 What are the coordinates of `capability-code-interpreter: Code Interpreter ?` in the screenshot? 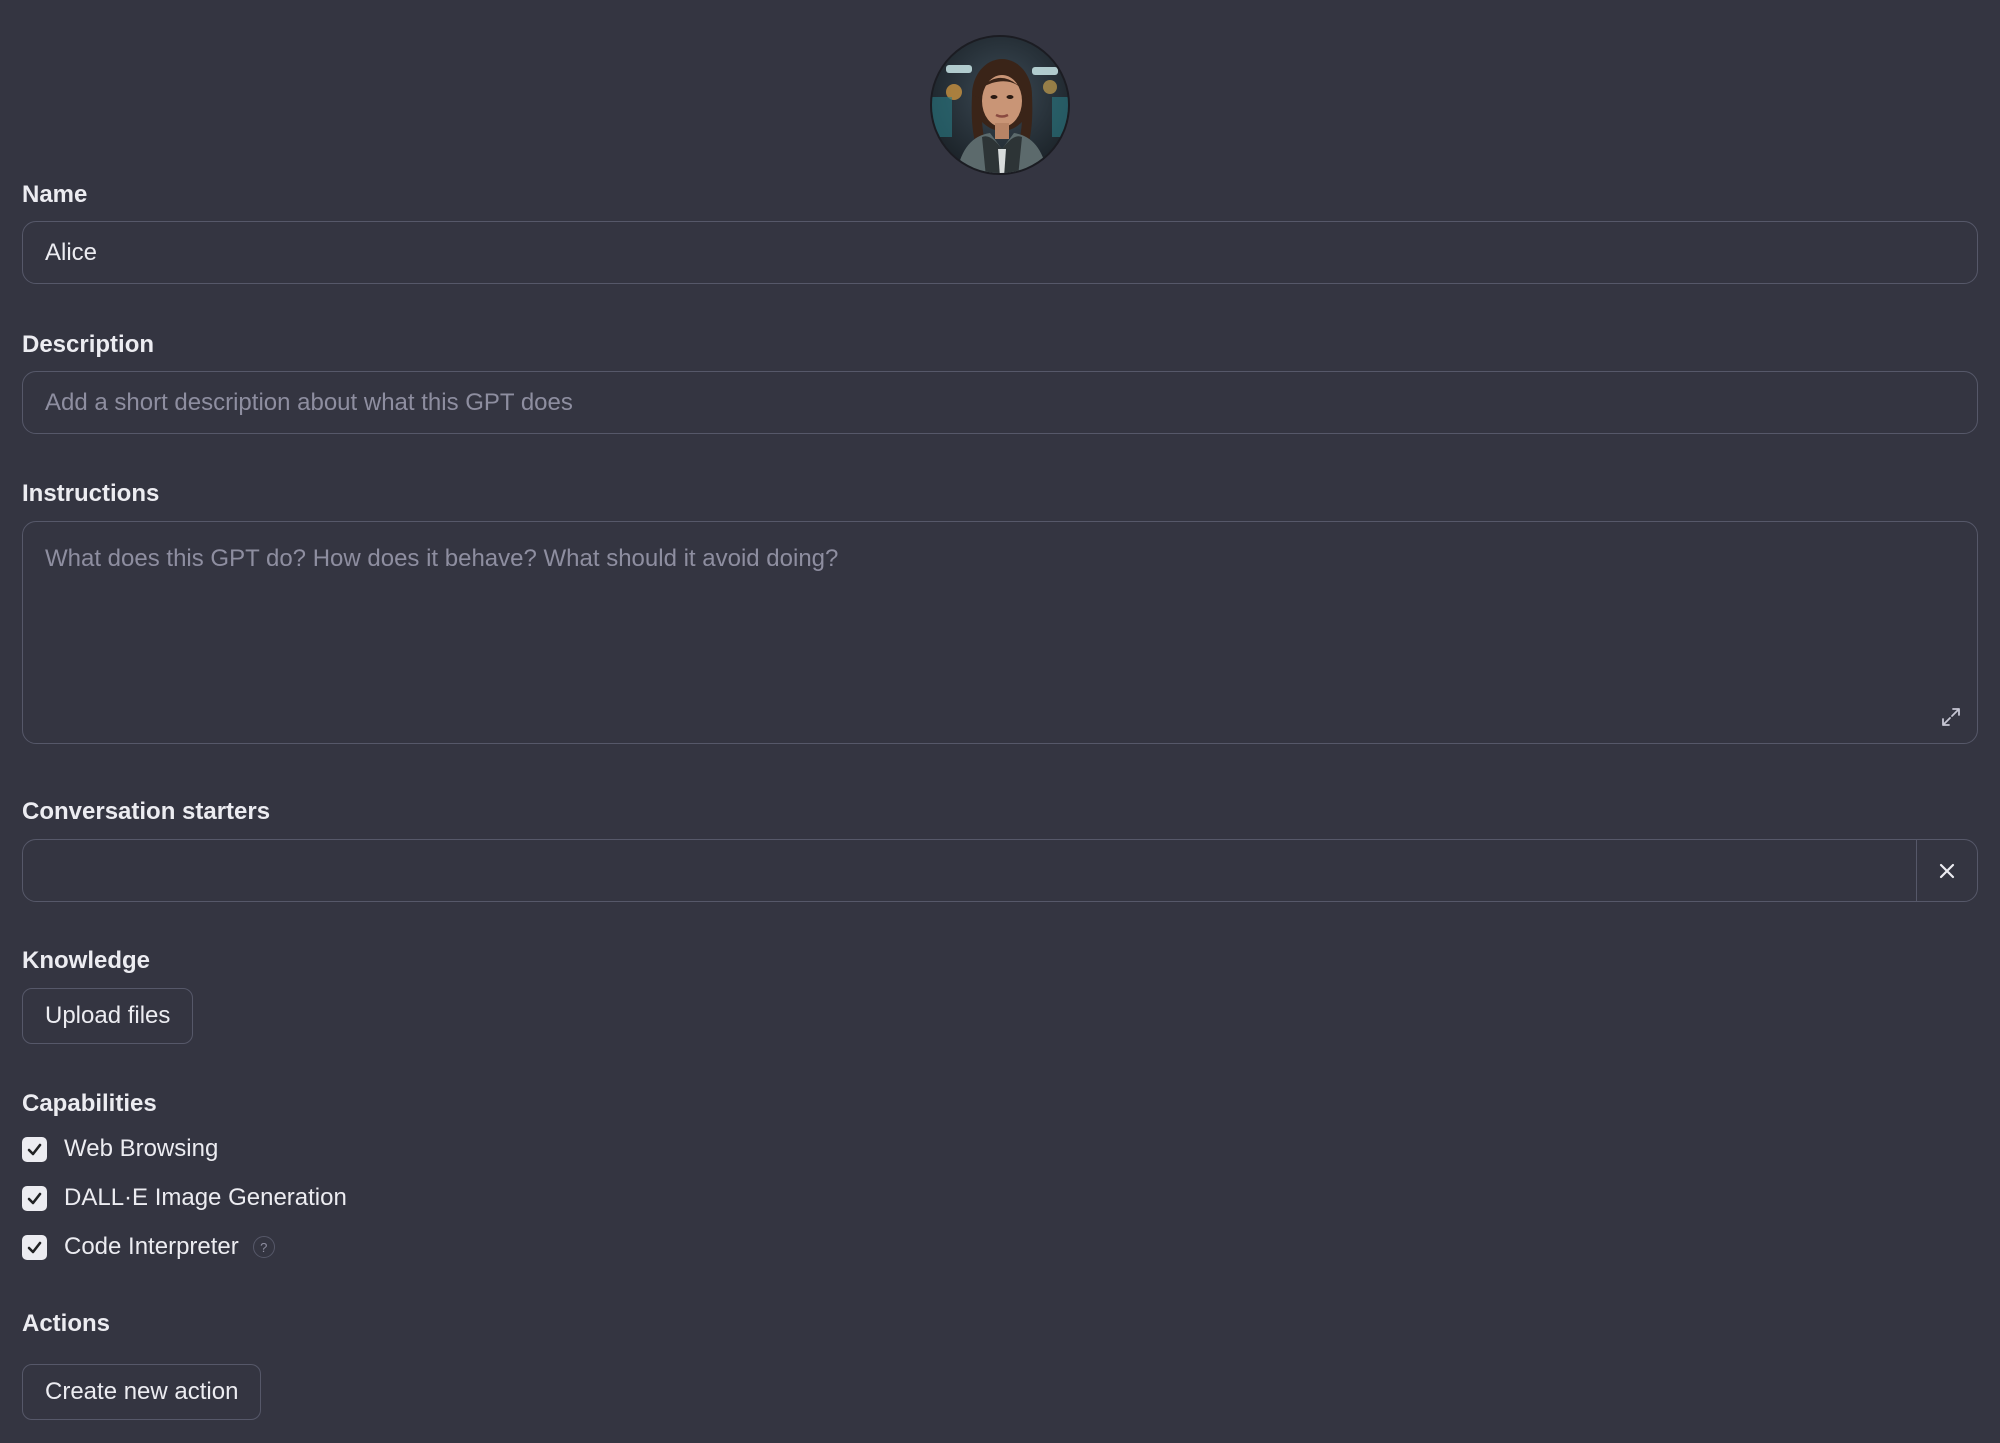 It's located at (148, 1247).